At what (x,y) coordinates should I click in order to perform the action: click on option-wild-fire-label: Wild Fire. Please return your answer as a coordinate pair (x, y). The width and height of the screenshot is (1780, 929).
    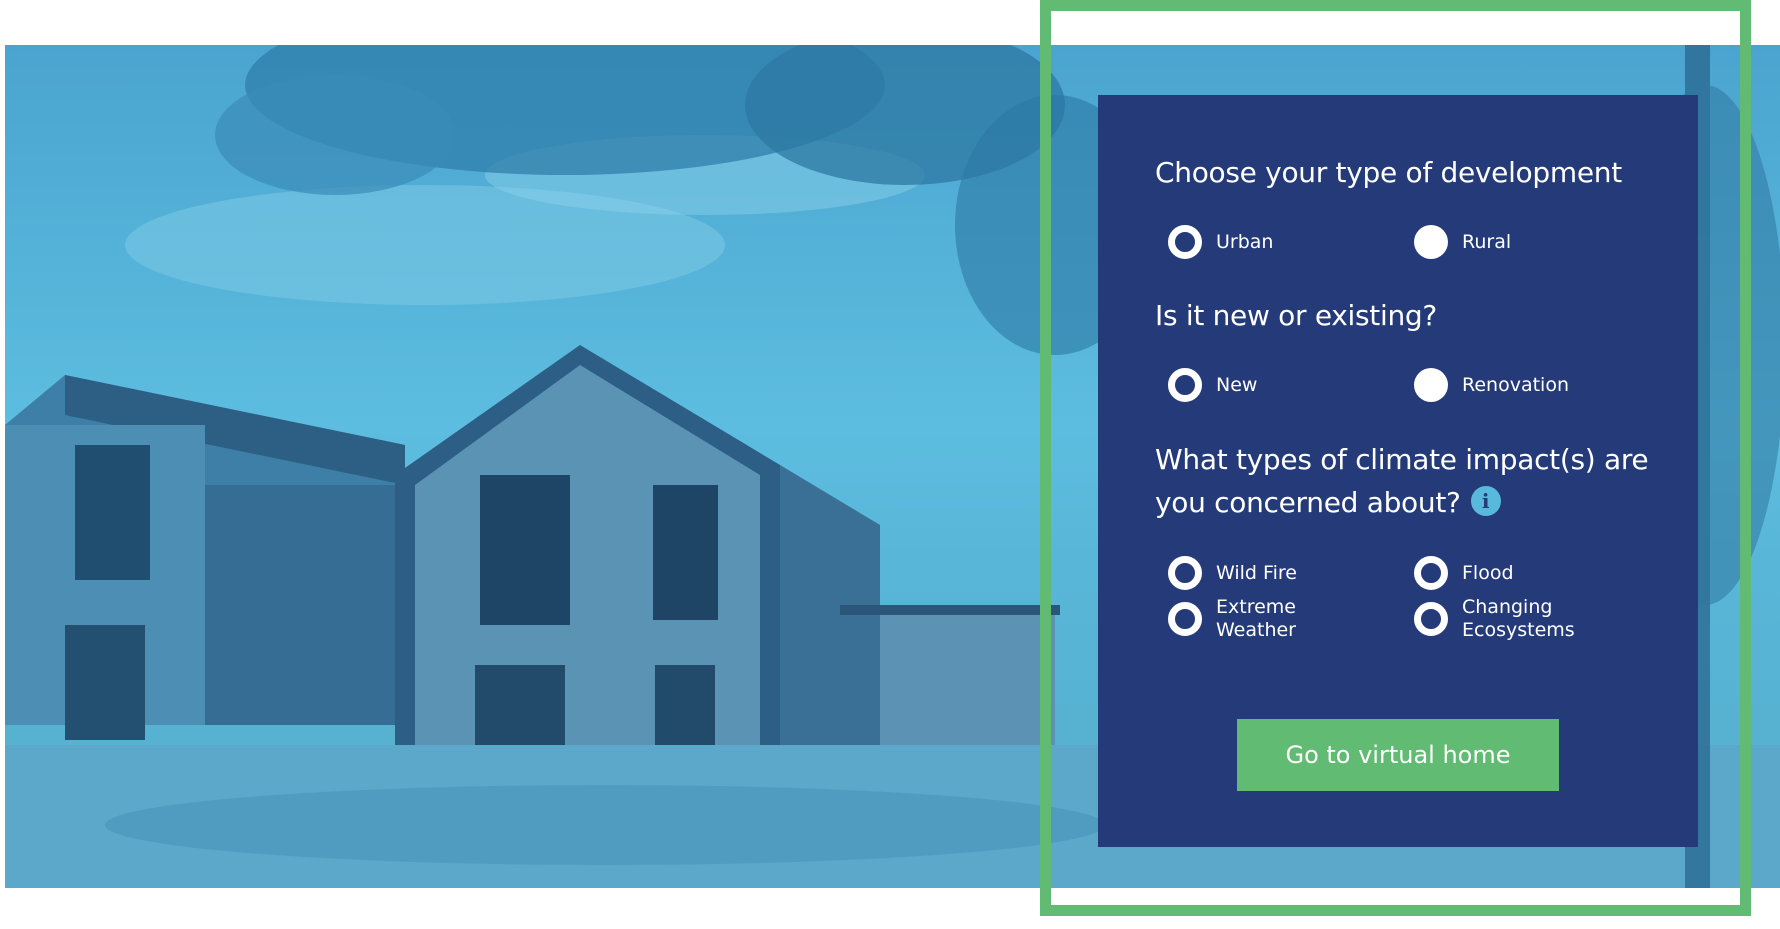
    Looking at the image, I should click on (1256, 572).